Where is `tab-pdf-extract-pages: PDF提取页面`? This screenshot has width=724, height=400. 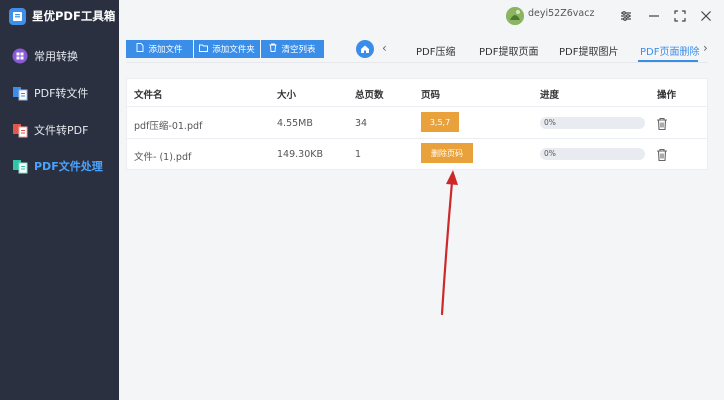
tab-pdf-extract-pages: PDF提取页面 is located at coordinates (508, 50).